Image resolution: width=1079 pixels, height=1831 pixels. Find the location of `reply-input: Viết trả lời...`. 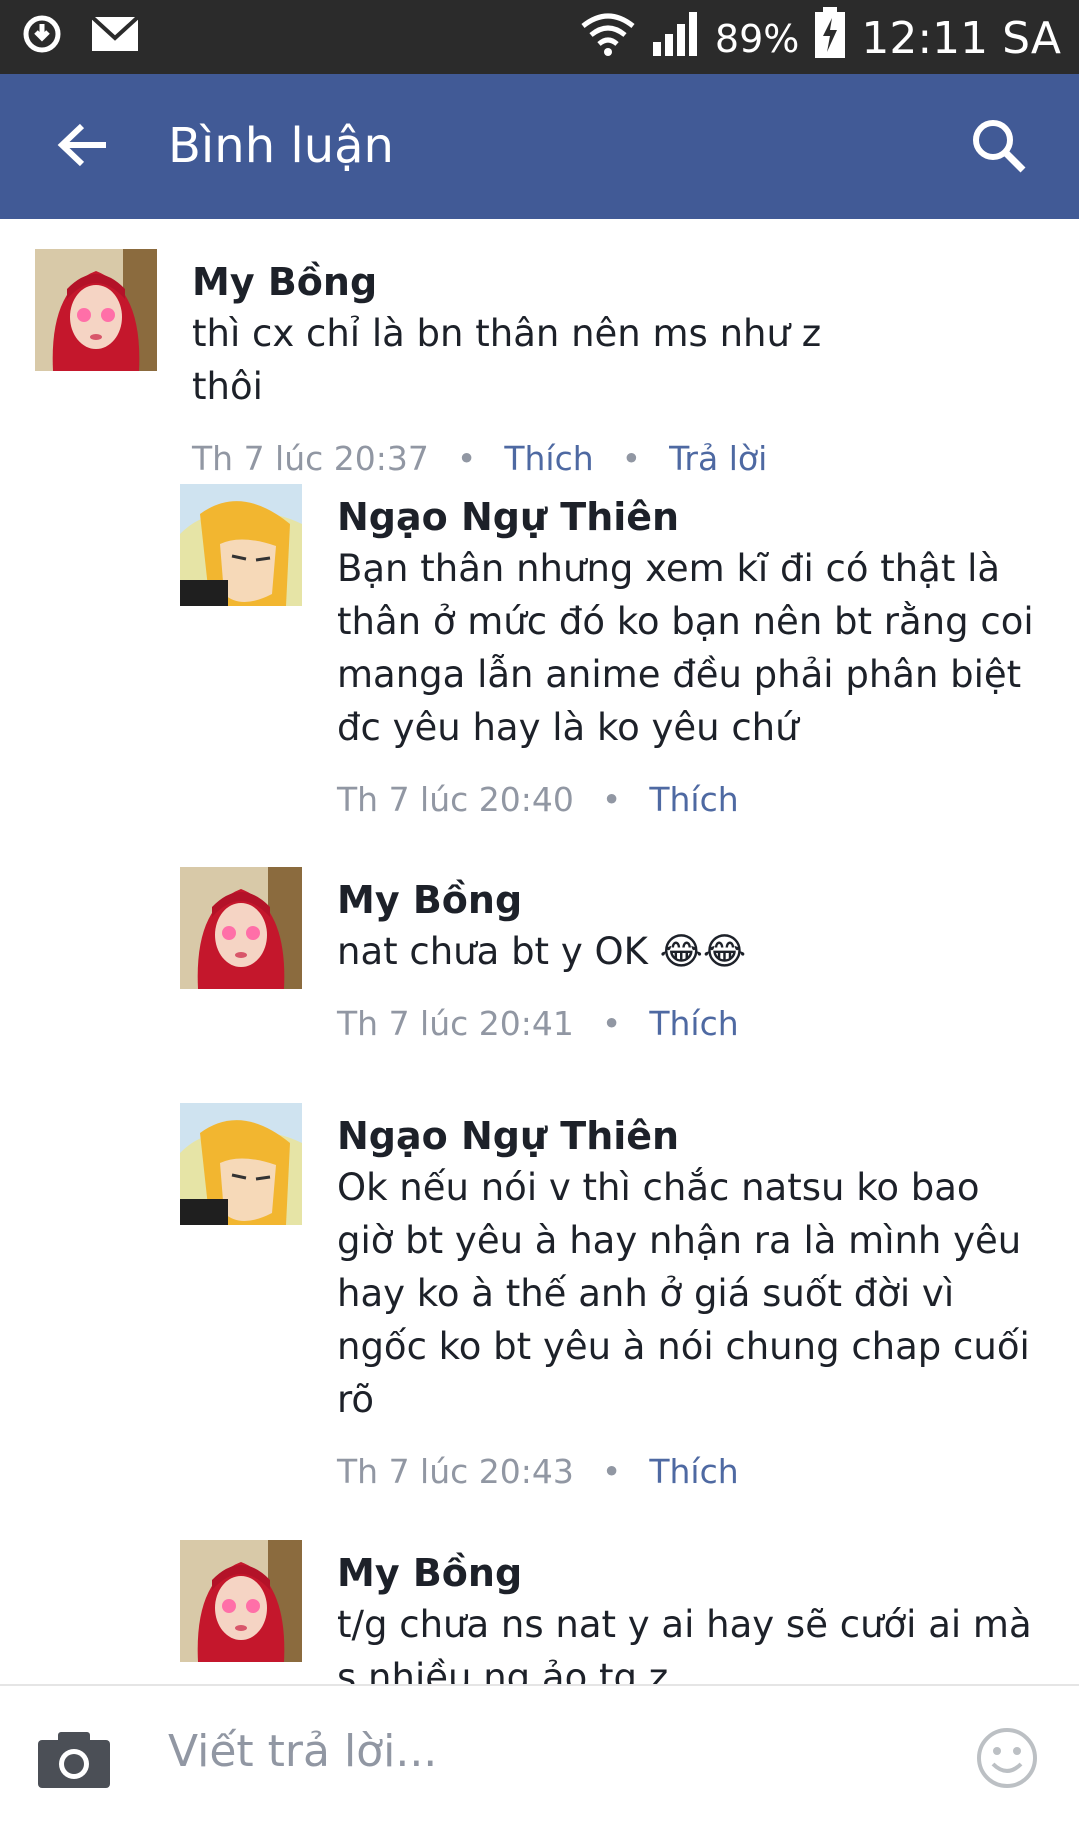

reply-input: Viết trả lời... is located at coordinates (302, 1751).